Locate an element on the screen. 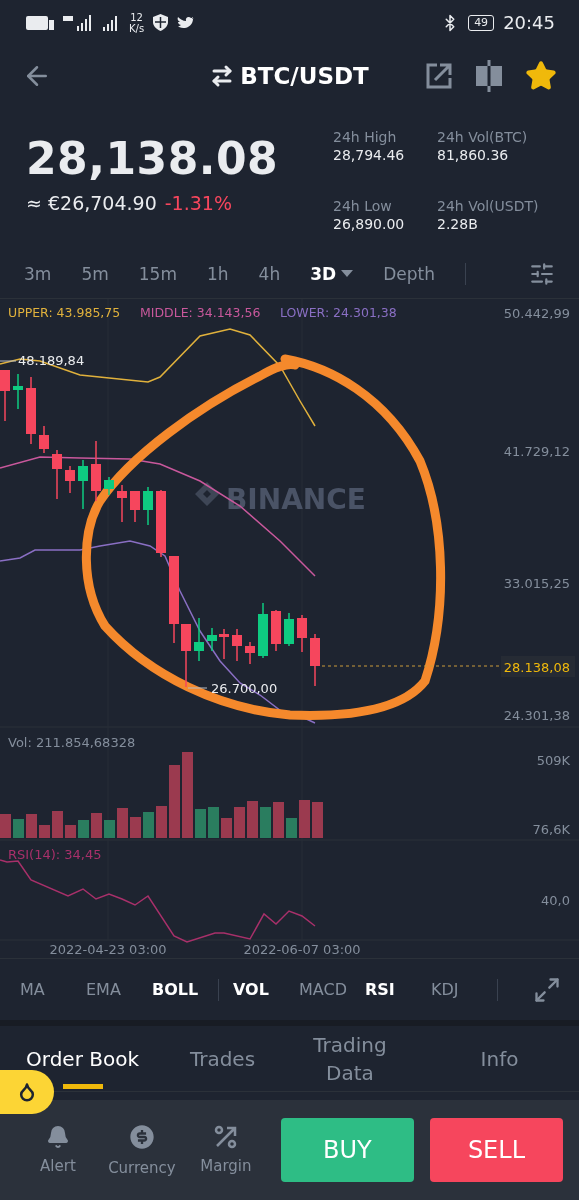  stat-label: 24h Vol(BTC) is located at coordinates (483, 137).